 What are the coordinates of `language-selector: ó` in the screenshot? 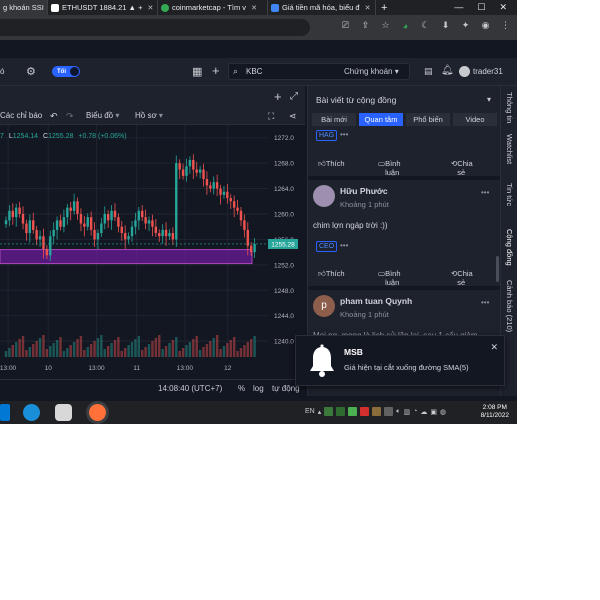 It's located at (2, 71).